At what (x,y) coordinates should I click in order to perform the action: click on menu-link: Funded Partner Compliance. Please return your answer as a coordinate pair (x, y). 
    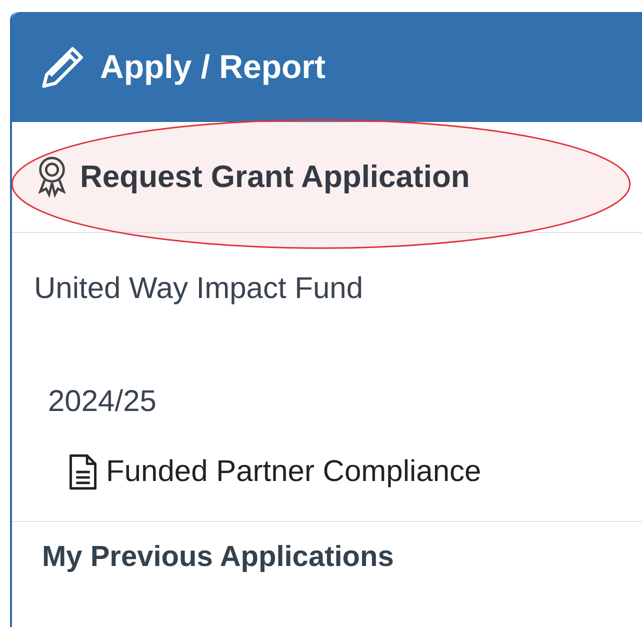
    Looking at the image, I should click on (294, 472).